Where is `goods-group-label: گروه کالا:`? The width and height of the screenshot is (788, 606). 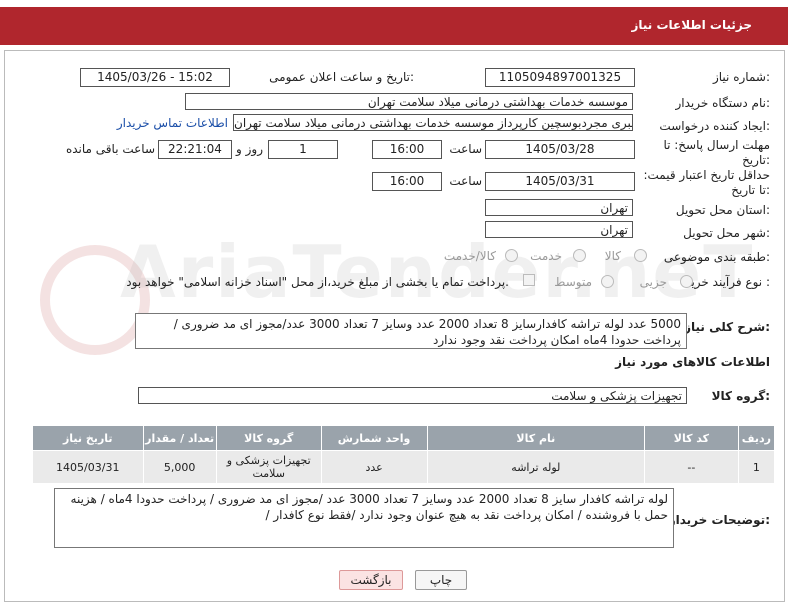
goods-group-label: گروه کالا: is located at coordinates (740, 396).